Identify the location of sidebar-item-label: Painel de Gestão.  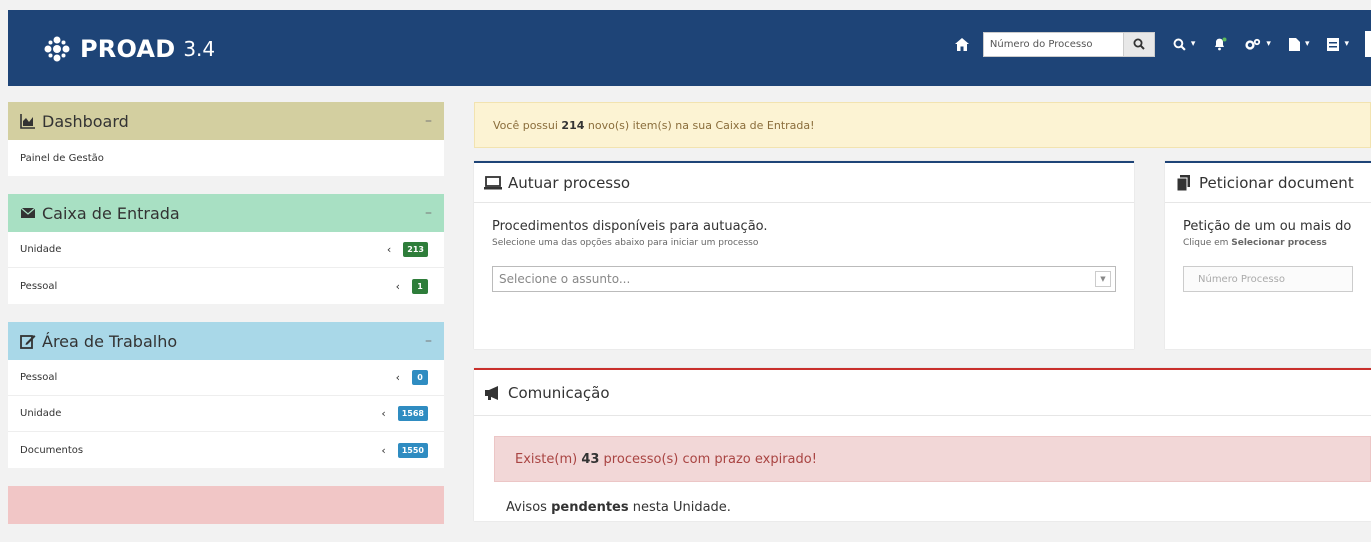
(62, 158).